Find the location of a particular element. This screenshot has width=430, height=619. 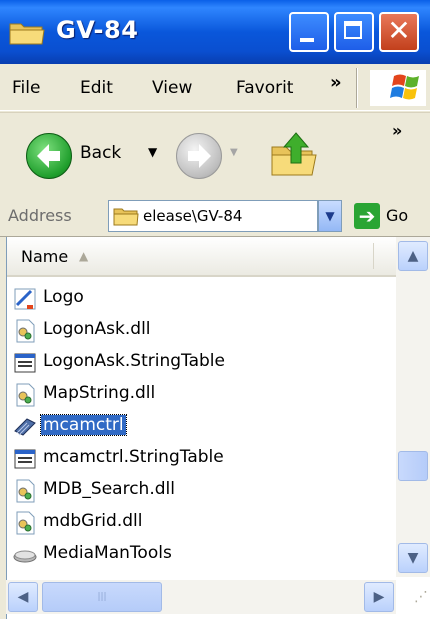

list-item-label: mcamctrl is located at coordinates (83, 425).